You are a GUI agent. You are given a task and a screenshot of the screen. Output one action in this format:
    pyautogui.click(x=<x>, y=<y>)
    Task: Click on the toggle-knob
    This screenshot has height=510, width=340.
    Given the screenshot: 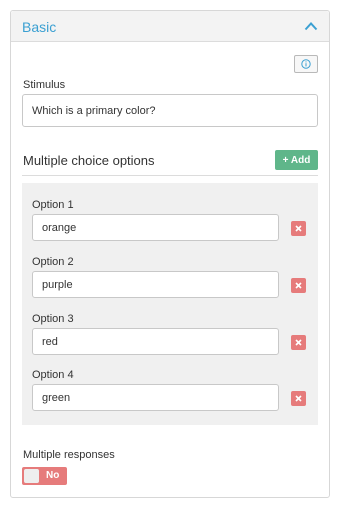 What is the action you would take?
    pyautogui.click(x=31, y=476)
    